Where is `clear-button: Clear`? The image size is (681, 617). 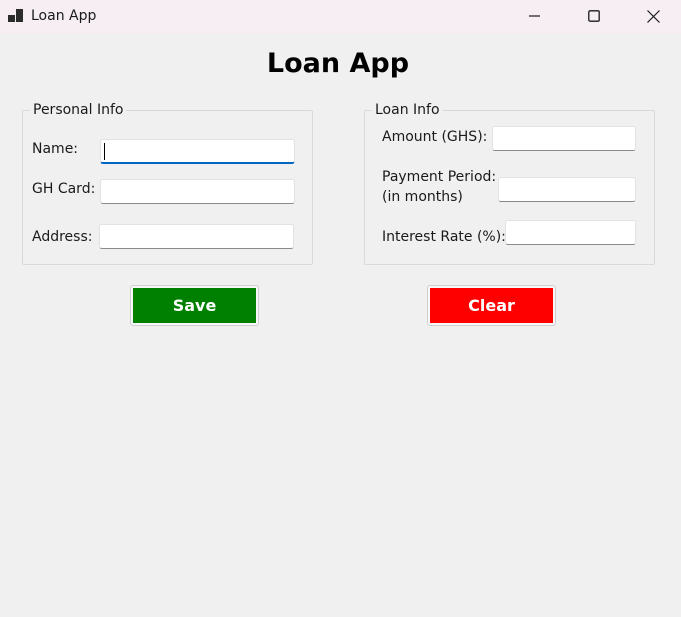
clear-button: Clear is located at coordinates (491, 305).